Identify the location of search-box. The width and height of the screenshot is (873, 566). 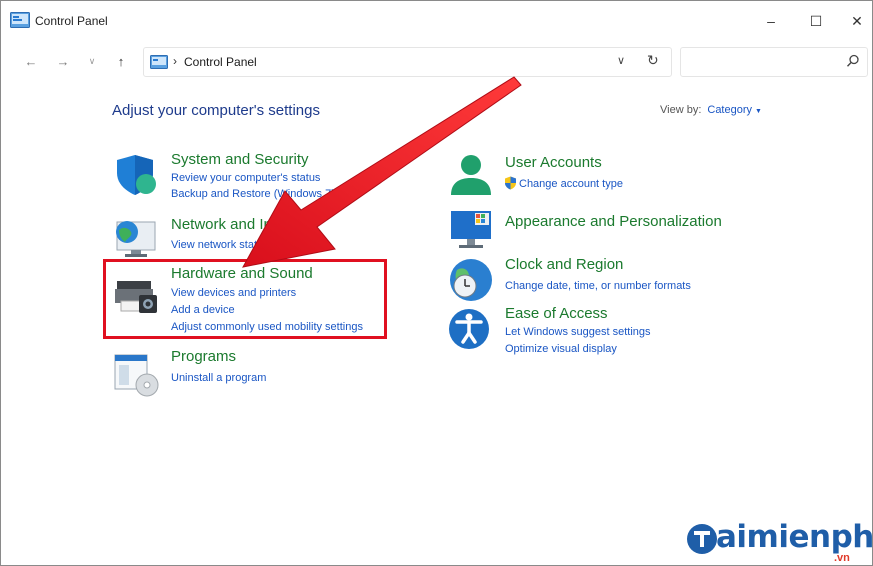
(774, 62).